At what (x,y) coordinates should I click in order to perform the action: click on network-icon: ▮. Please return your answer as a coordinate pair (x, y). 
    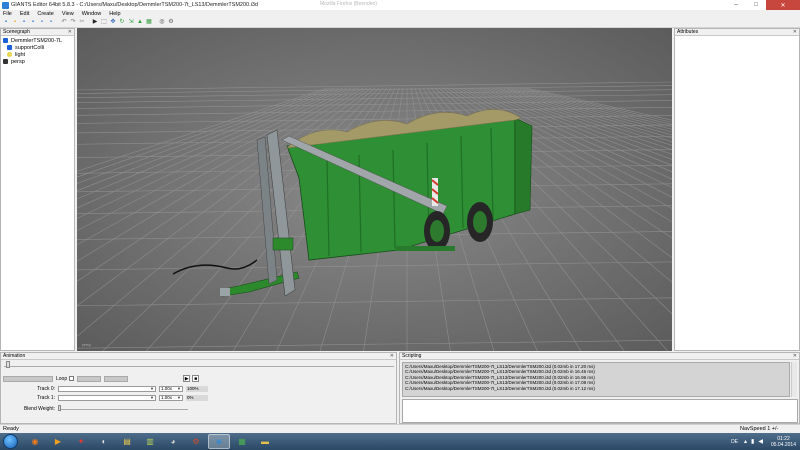
    Looking at the image, I should click on (752, 441).